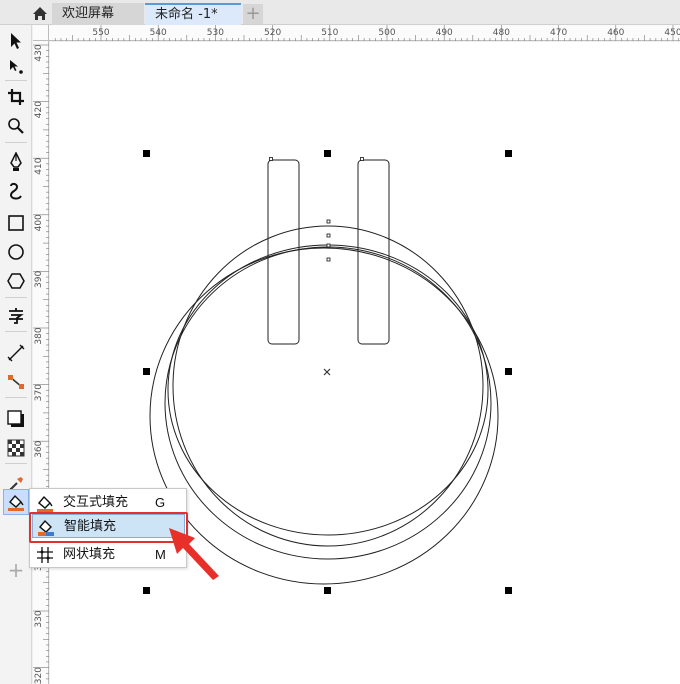 This screenshot has width=680, height=684. What do you see at coordinates (272, 33) in the screenshot?
I see `ruler-label: 520` at bounding box center [272, 33].